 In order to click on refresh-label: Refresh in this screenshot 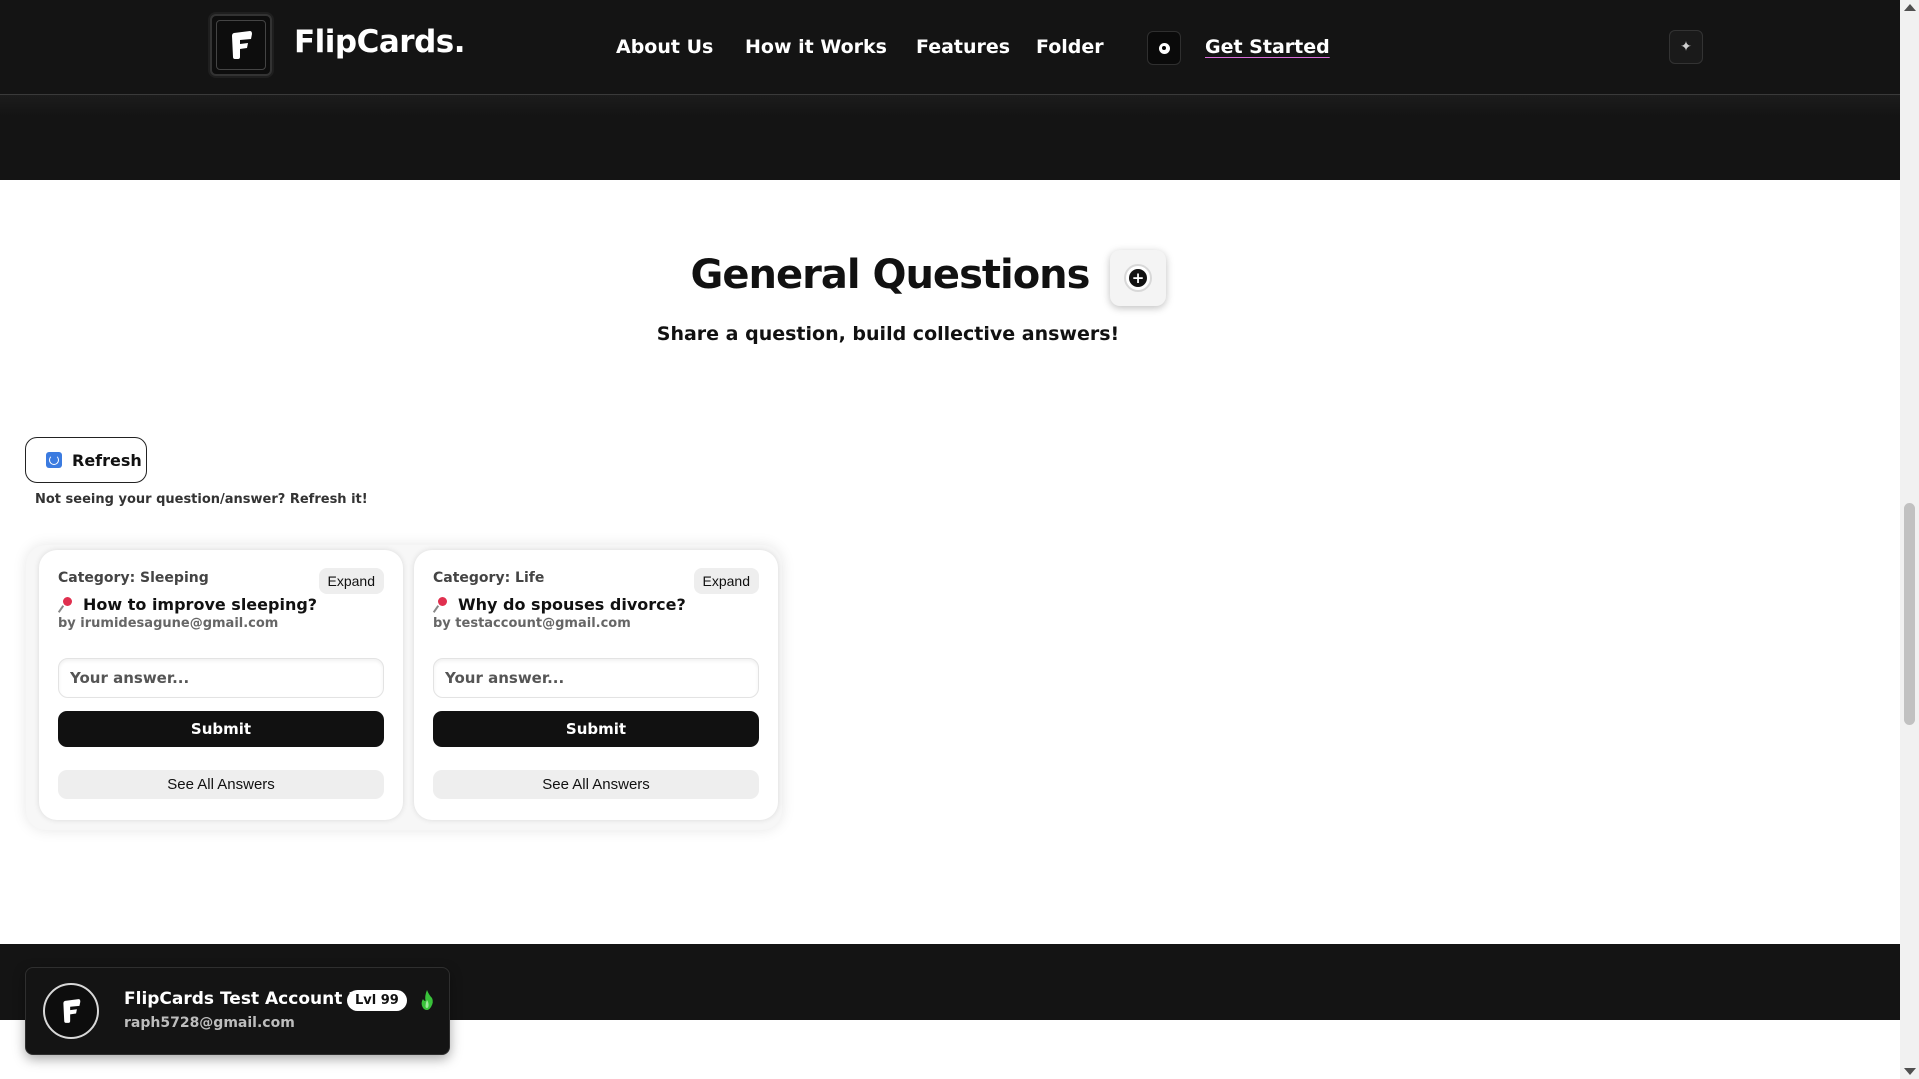, I will do `click(107, 460)`.